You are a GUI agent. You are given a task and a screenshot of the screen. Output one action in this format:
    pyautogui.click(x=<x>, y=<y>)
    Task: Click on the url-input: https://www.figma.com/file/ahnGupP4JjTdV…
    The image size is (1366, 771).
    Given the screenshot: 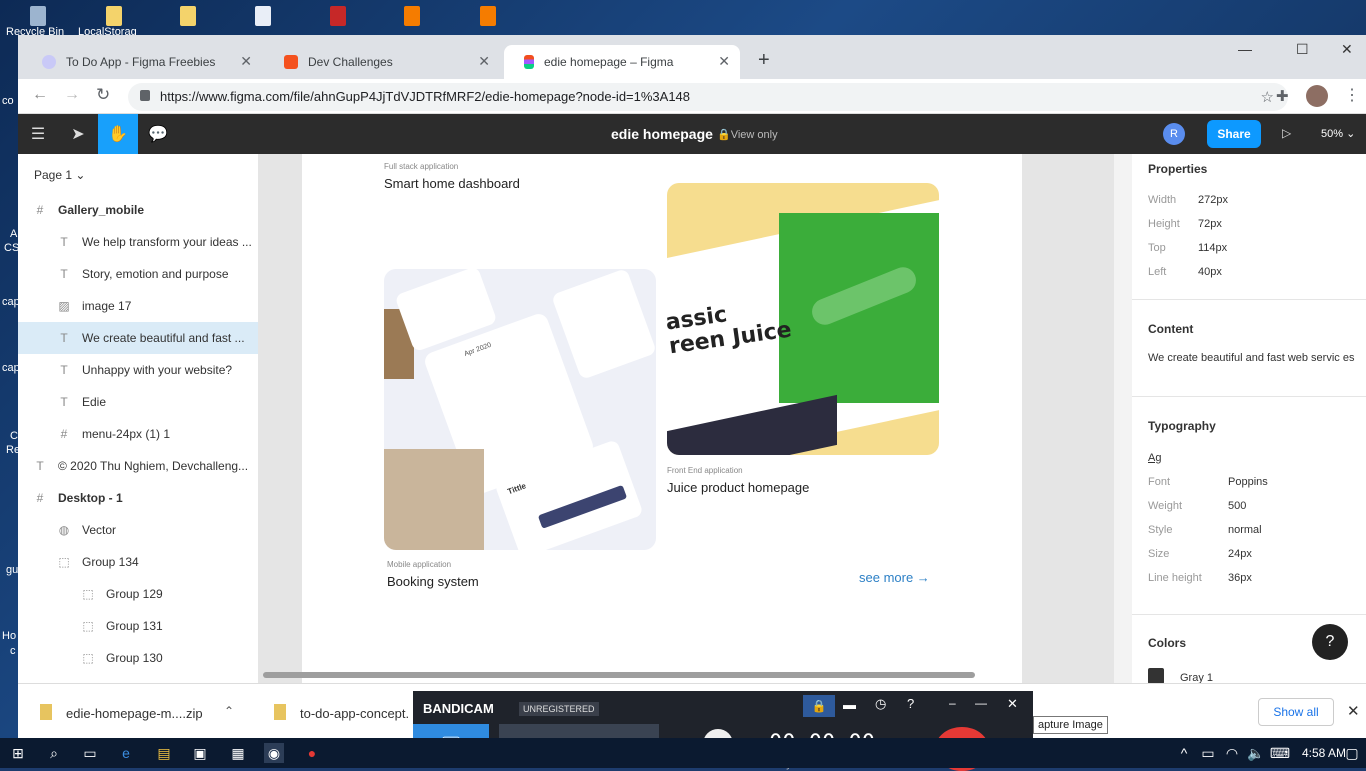 What is the action you would take?
    pyautogui.click(x=708, y=97)
    